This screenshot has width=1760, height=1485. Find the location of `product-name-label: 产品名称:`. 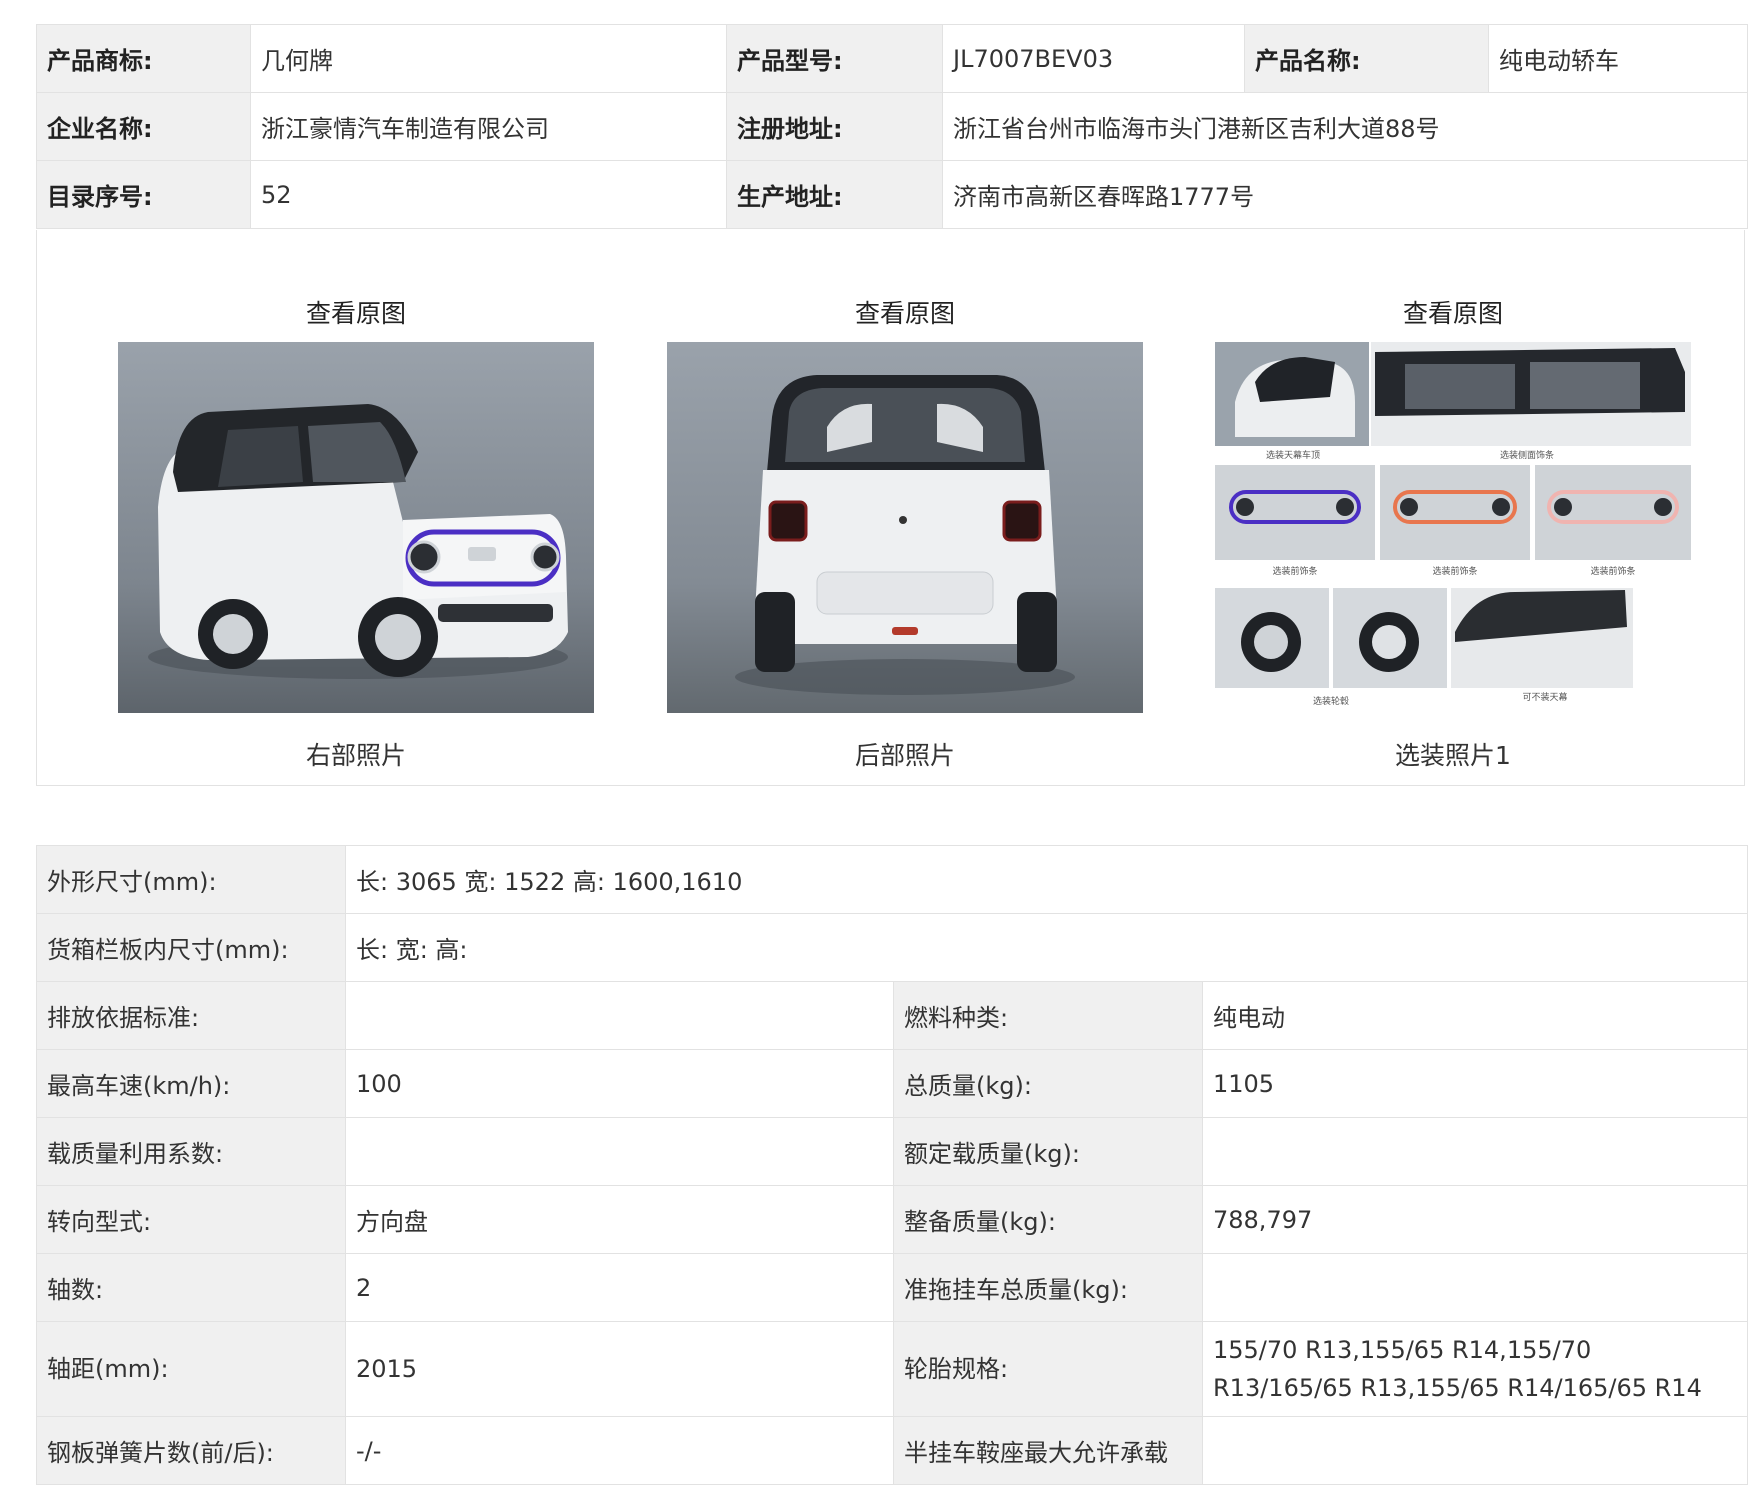

product-name-label: 产品名称: is located at coordinates (1366, 58).